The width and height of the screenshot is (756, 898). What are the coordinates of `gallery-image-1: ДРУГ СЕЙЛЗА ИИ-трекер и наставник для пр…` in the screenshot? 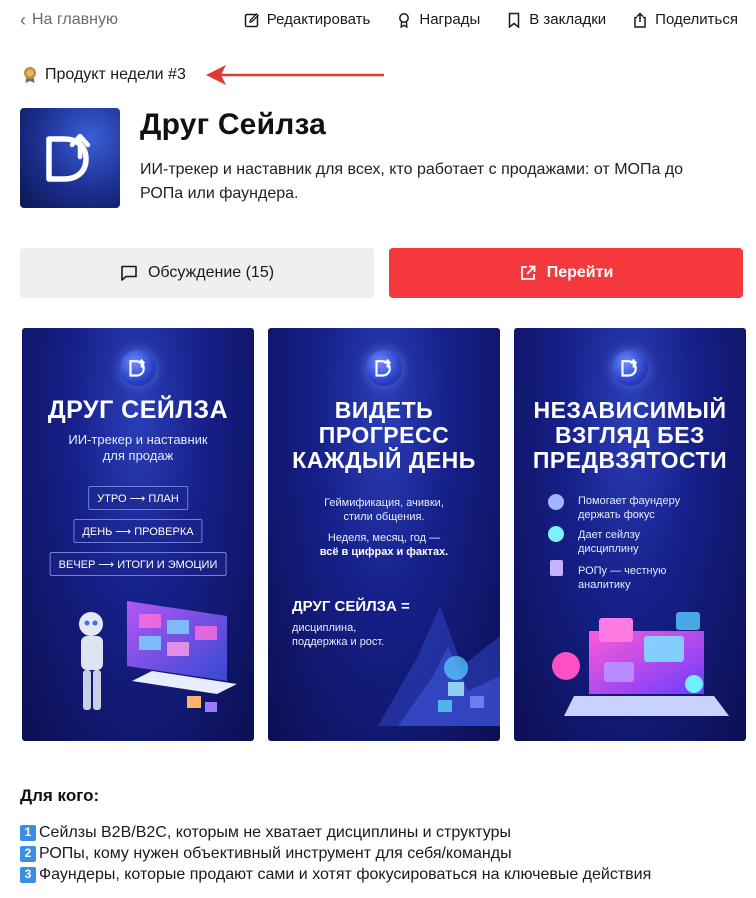 It's located at (138, 534).